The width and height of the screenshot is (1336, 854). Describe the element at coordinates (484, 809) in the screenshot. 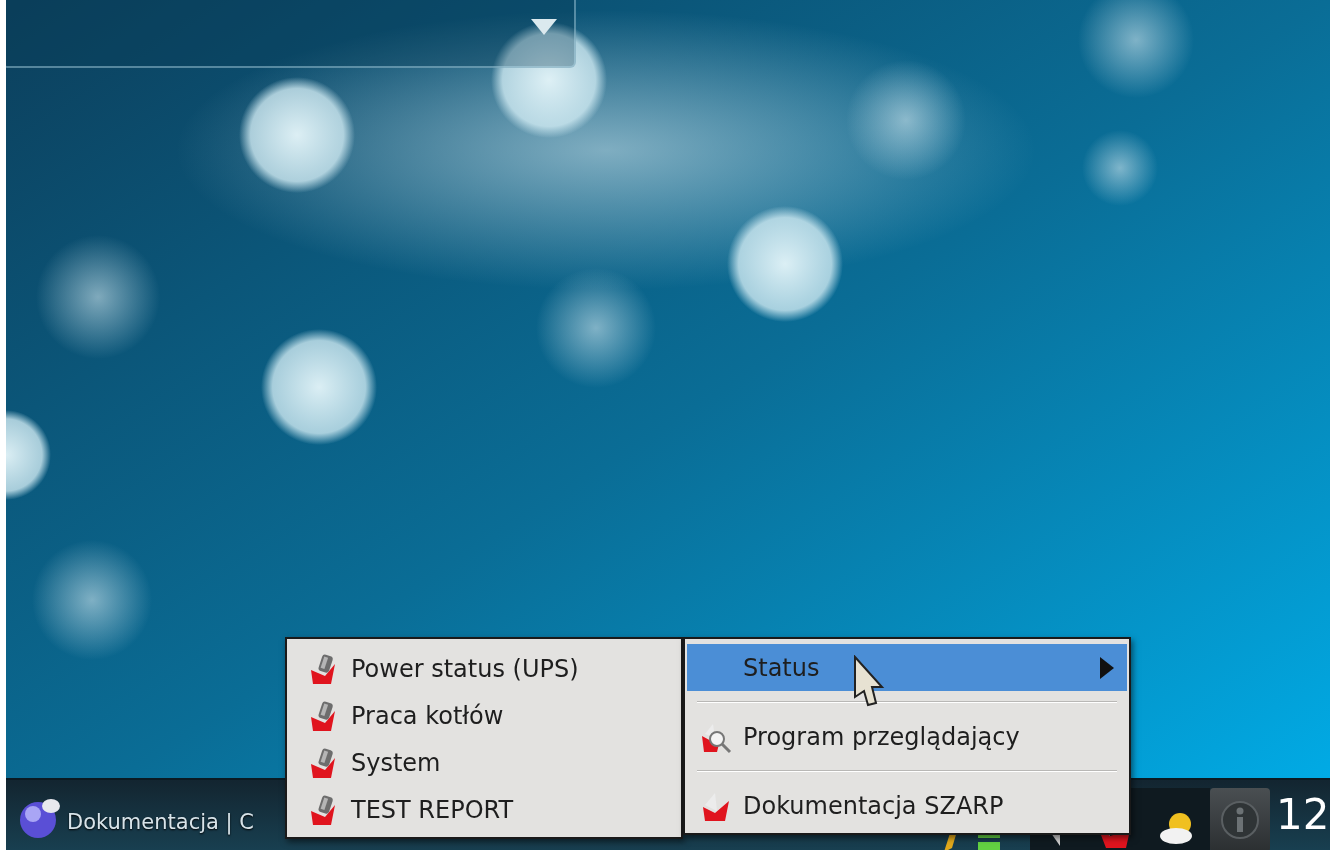

I see `submenu-item: TEST REPORT` at that location.